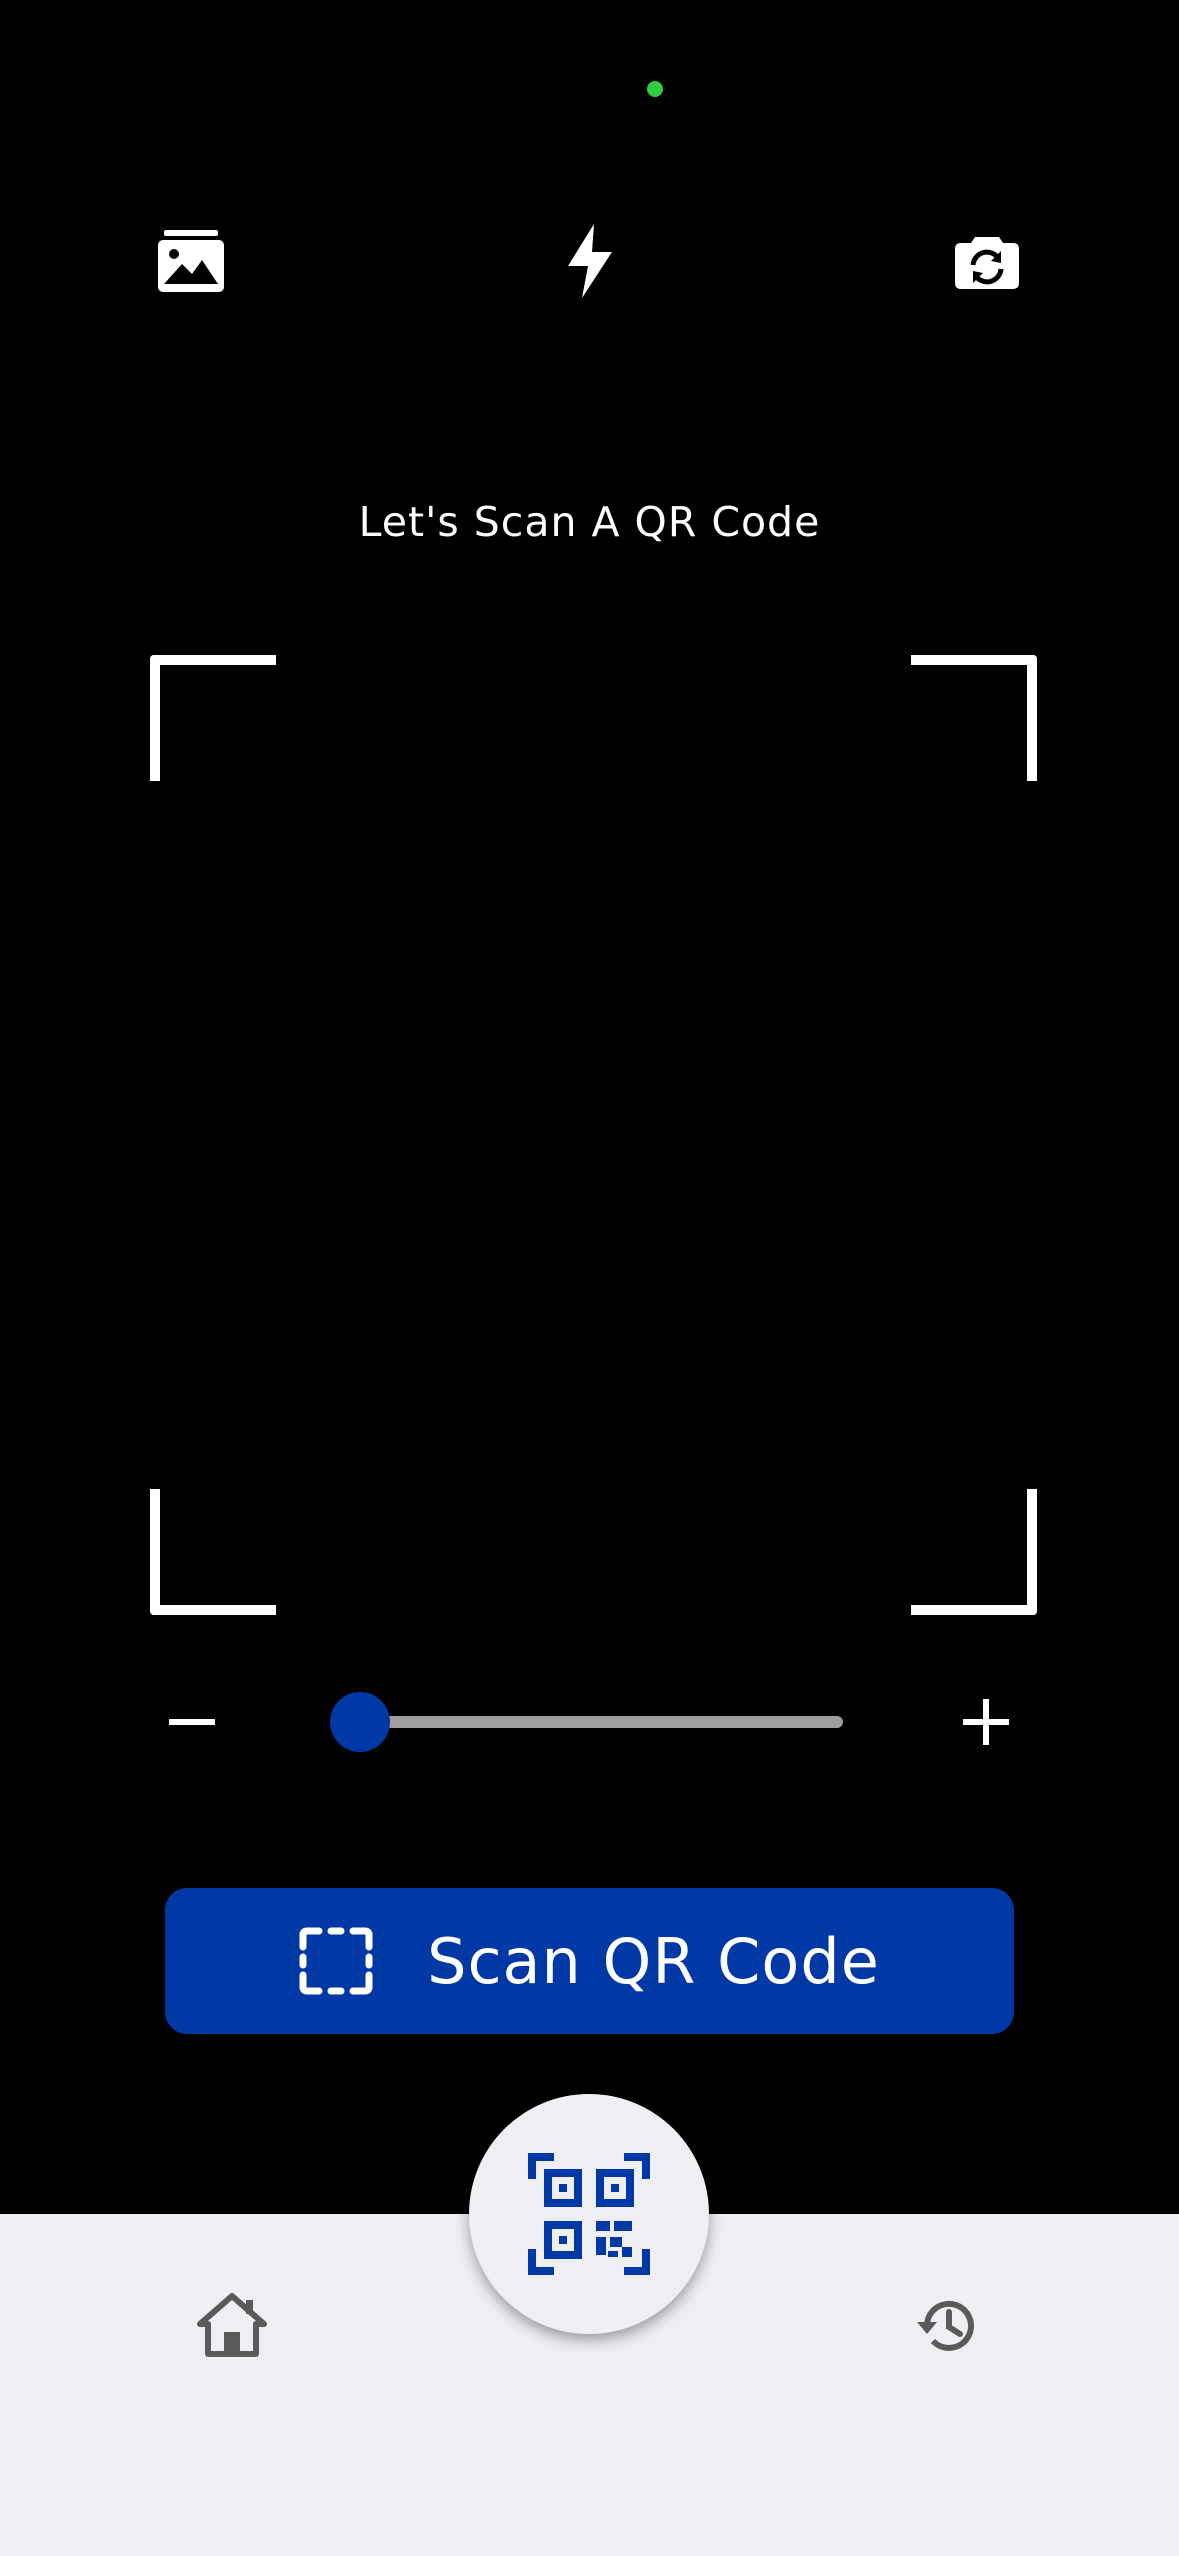  What do you see at coordinates (360, 1722) in the screenshot?
I see `zoom-slider-thumb` at bounding box center [360, 1722].